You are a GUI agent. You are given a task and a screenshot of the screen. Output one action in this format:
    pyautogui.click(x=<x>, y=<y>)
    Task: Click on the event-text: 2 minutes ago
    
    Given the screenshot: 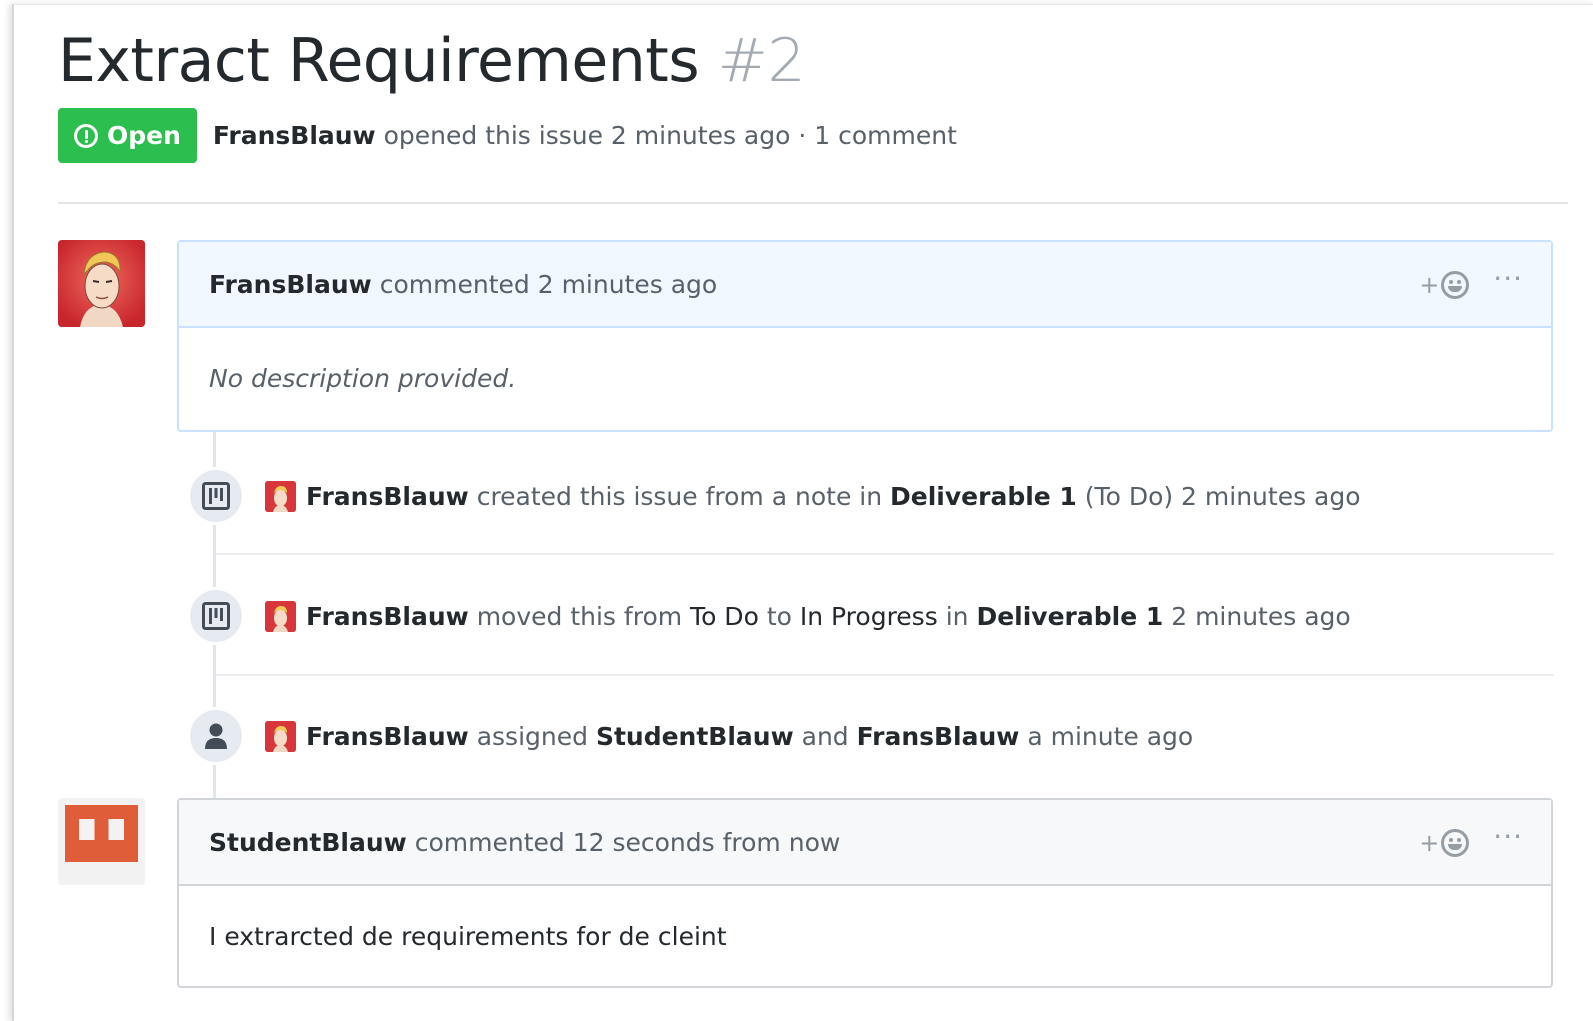 What is the action you would take?
    pyautogui.click(x=1261, y=616)
    